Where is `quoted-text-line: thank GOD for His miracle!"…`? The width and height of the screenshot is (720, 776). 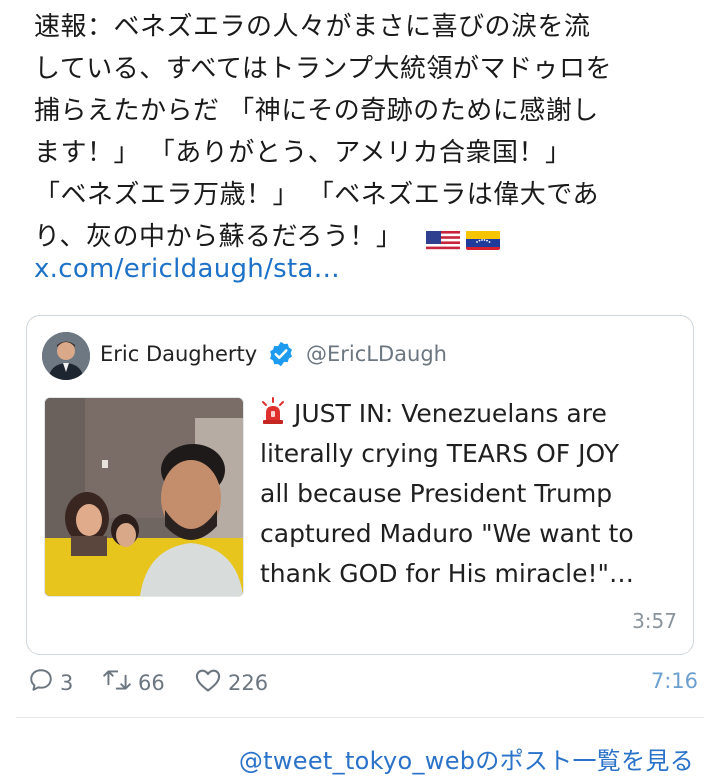 quoted-text-line: thank GOD for His miracle!"… is located at coordinates (447, 573).